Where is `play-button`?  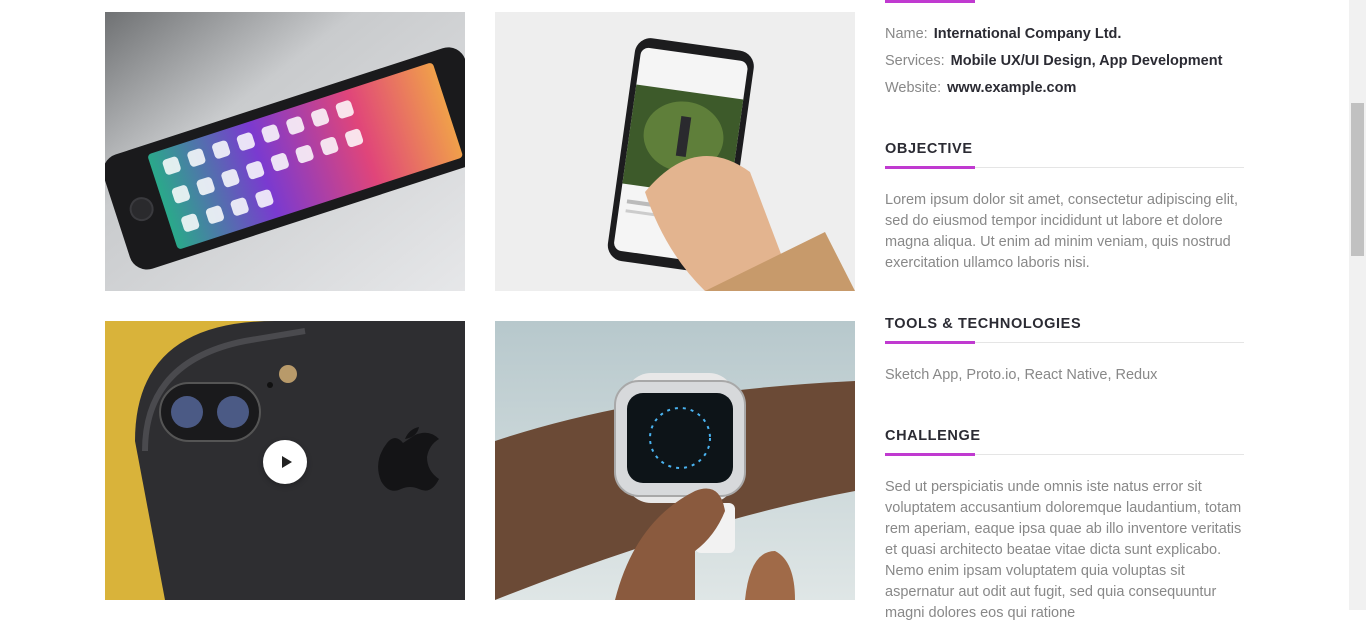 play-button is located at coordinates (285, 462).